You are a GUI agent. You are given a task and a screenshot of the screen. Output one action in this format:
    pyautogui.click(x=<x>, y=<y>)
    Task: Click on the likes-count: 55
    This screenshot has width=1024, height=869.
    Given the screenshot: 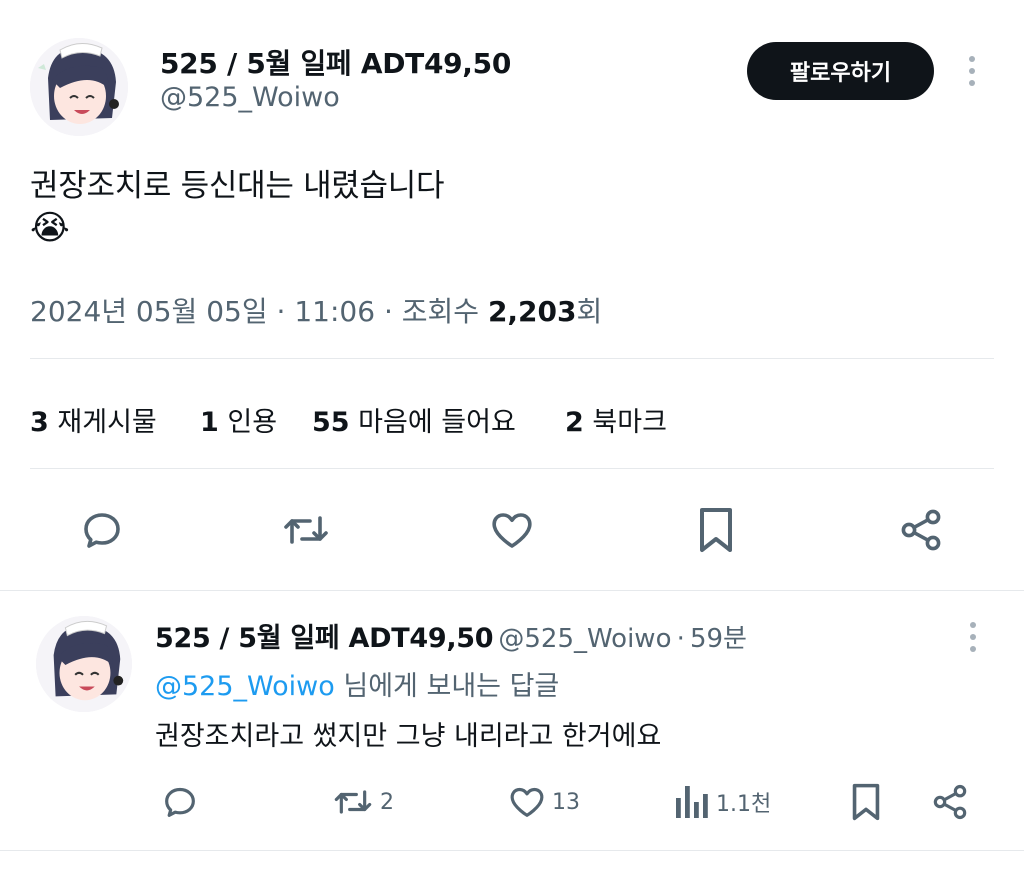 What is the action you would take?
    pyautogui.click(x=331, y=422)
    